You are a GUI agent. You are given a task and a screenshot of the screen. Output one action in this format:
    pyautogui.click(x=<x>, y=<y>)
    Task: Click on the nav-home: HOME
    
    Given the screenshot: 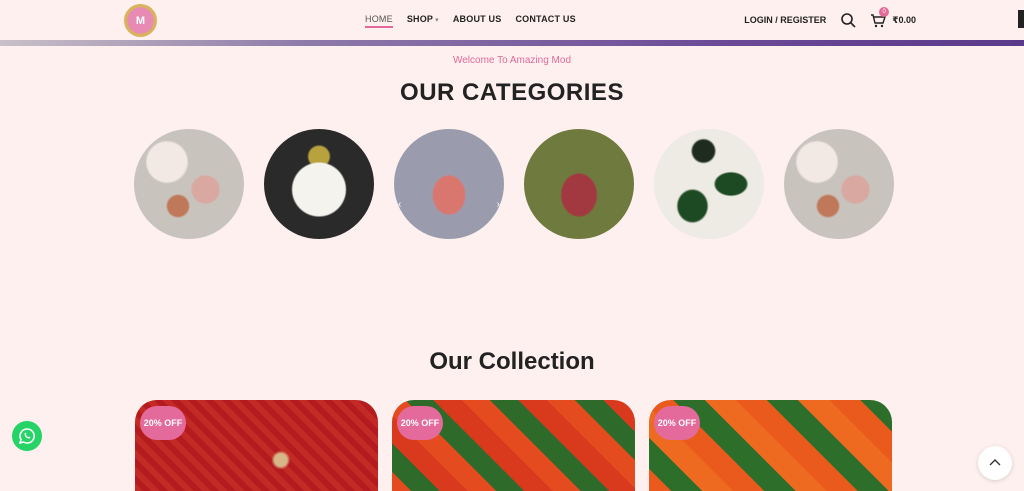 What is the action you would take?
    pyautogui.click(x=379, y=21)
    